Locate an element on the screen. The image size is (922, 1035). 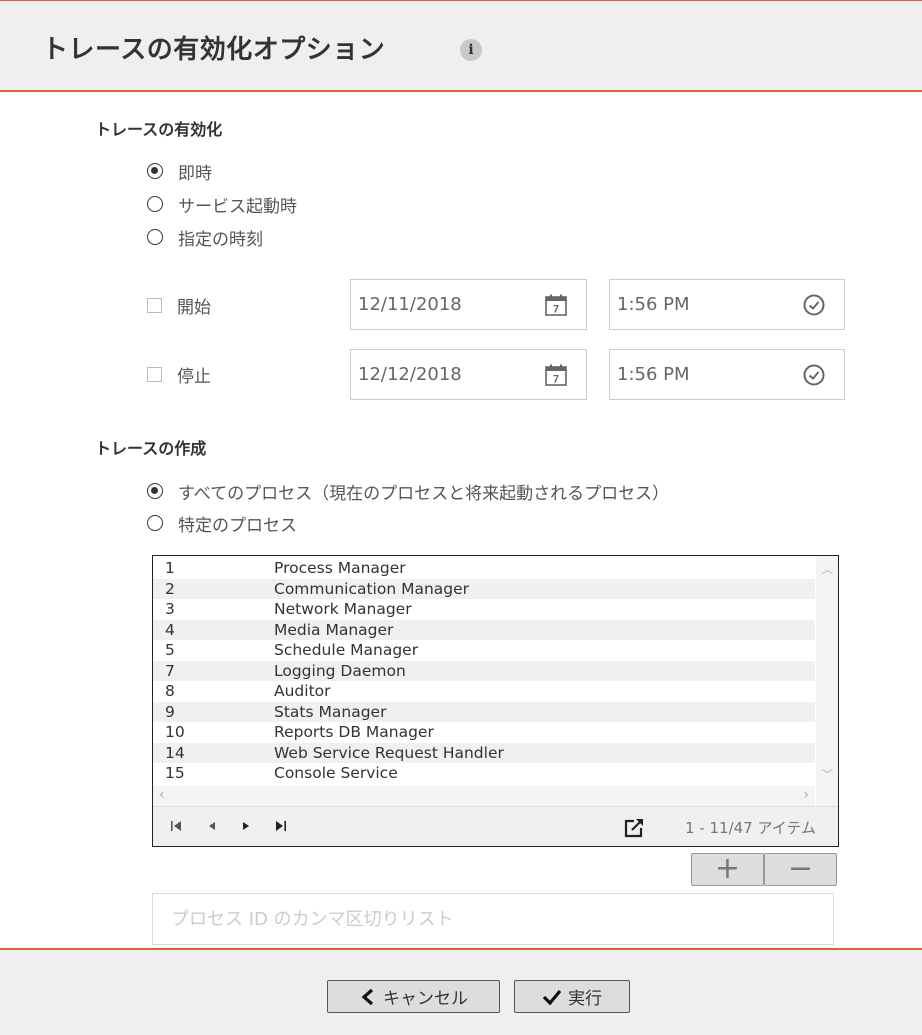
stop-checkbox is located at coordinates (154, 374).